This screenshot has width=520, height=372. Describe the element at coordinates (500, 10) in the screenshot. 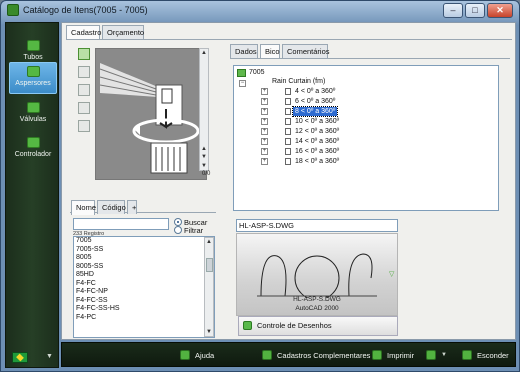

I see `close-button: ✕` at that location.